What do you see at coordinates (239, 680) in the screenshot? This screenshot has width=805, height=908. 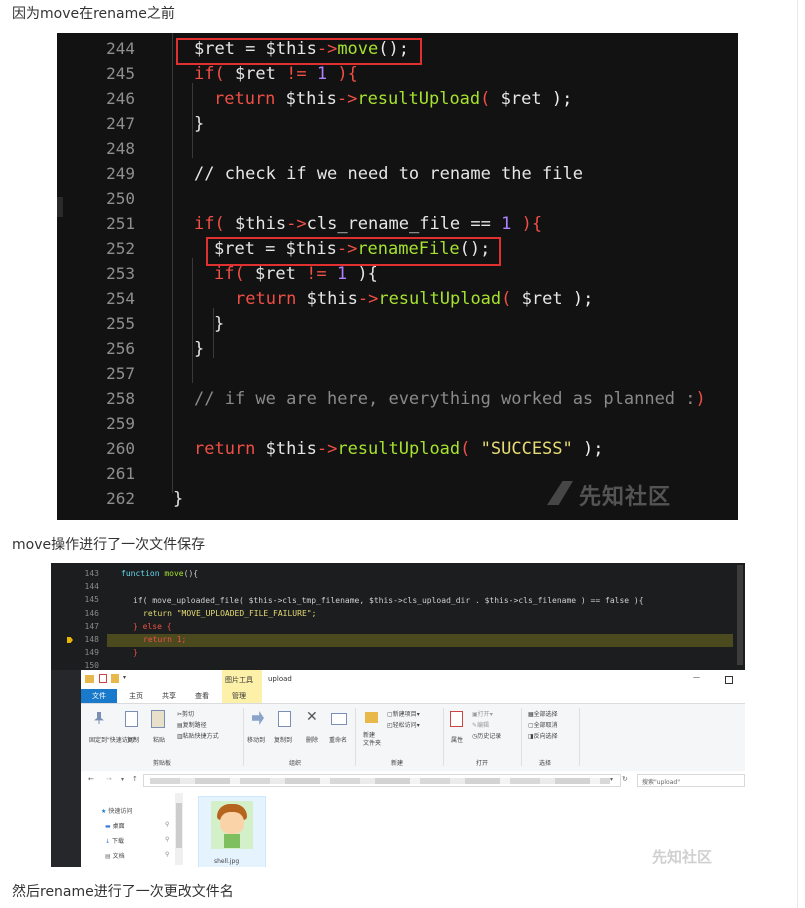 I see `context-tab-label: 图片工具` at bounding box center [239, 680].